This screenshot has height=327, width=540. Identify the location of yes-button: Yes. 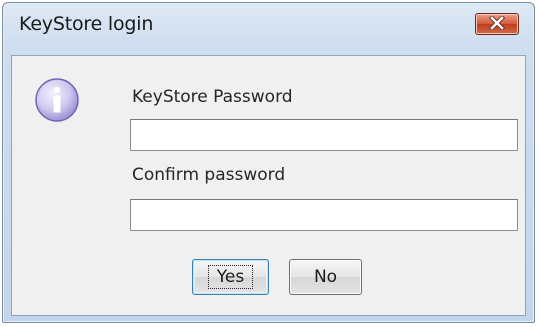
(230, 277).